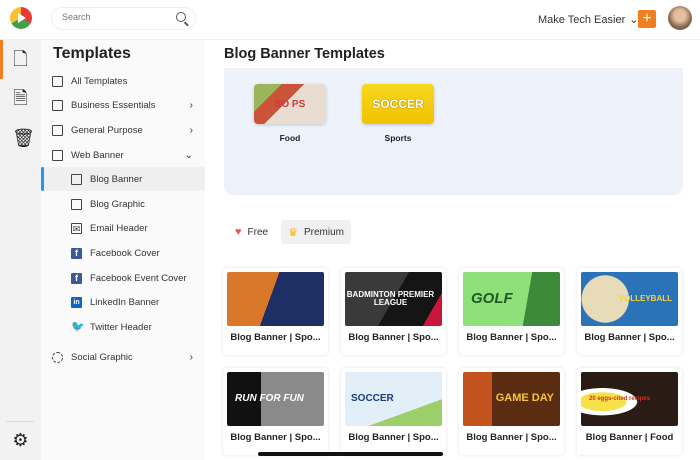 The image size is (700, 460). Describe the element at coordinates (20, 98) in the screenshot. I see `text-document-icon: 🗎` at that location.